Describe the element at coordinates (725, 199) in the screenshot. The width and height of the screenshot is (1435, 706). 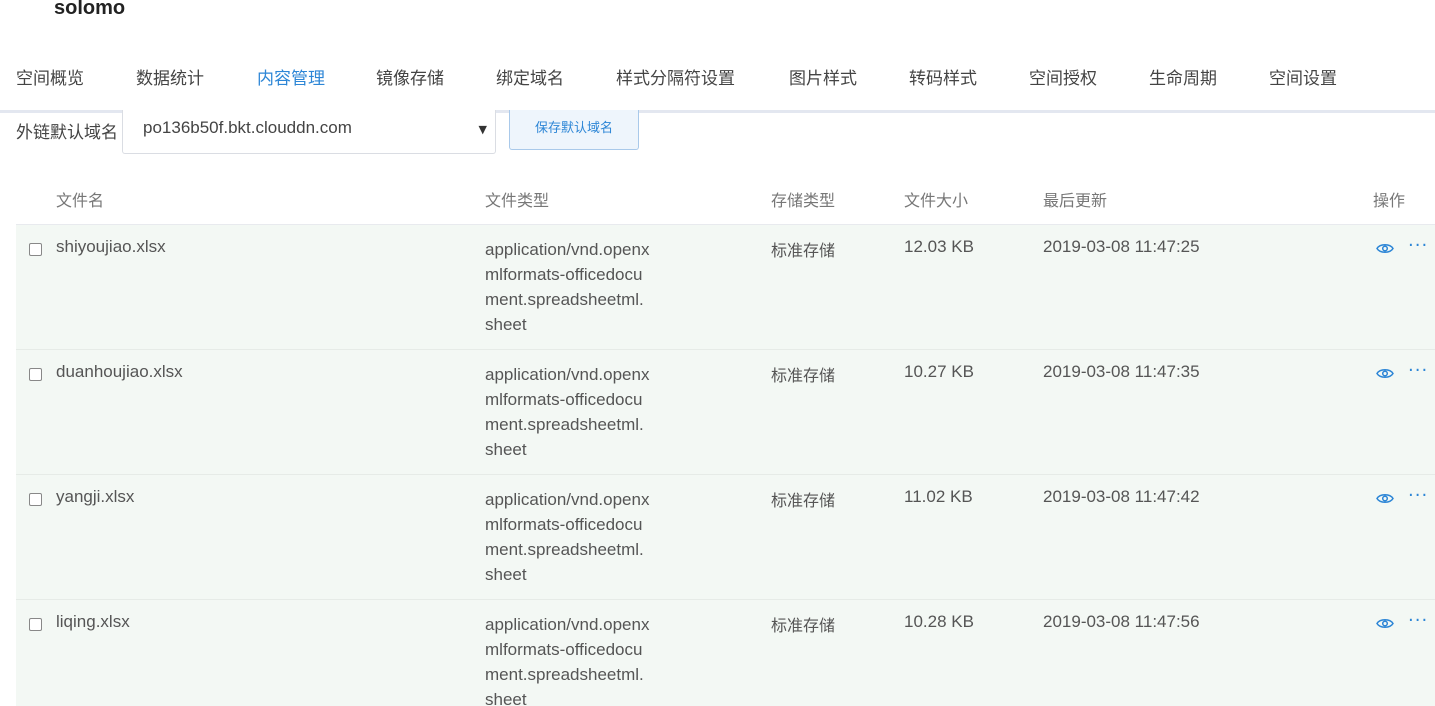
I see `table-header: 文件名 文件类型 存储类型 文件大小 最后更新 操作` at that location.